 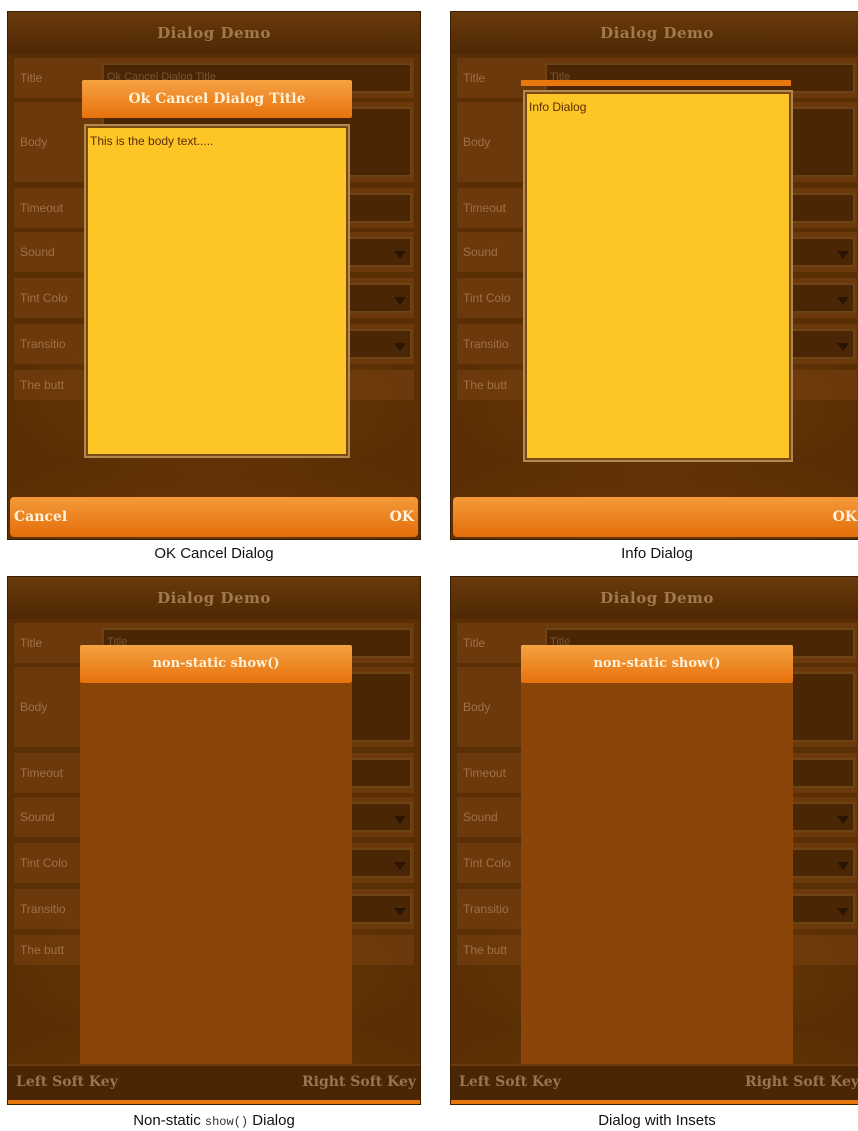 I want to click on dialog-title-strip, so click(x=656, y=83).